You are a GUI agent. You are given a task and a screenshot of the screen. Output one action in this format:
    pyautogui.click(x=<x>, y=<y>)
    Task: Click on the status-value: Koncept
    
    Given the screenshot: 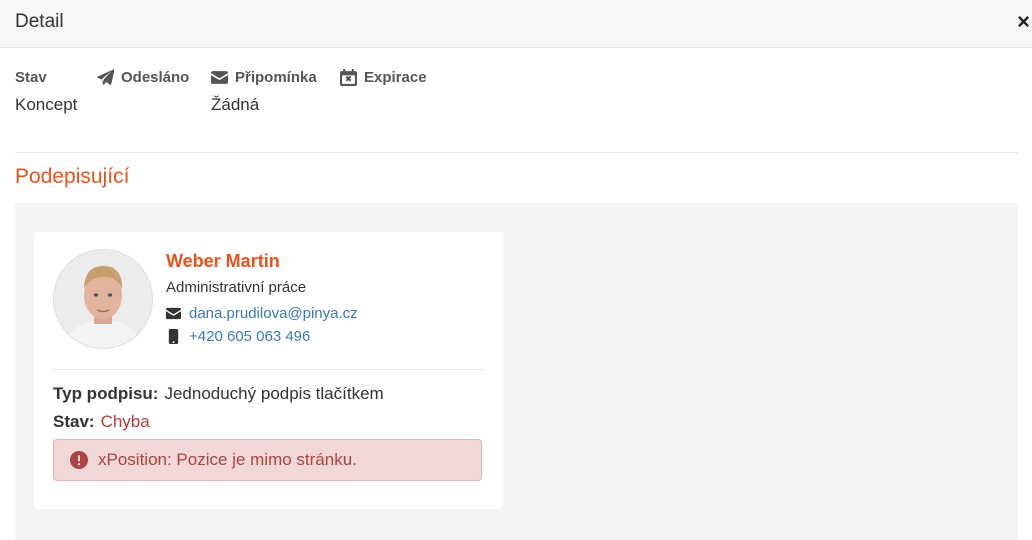 What is the action you would take?
    pyautogui.click(x=46, y=104)
    